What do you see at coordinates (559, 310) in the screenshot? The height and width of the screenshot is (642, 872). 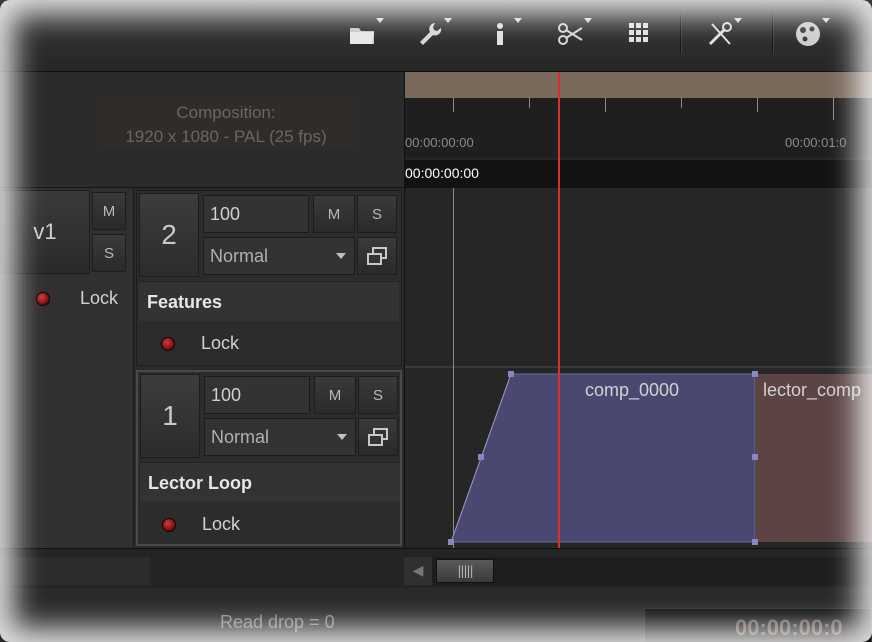 I see `playhead` at bounding box center [559, 310].